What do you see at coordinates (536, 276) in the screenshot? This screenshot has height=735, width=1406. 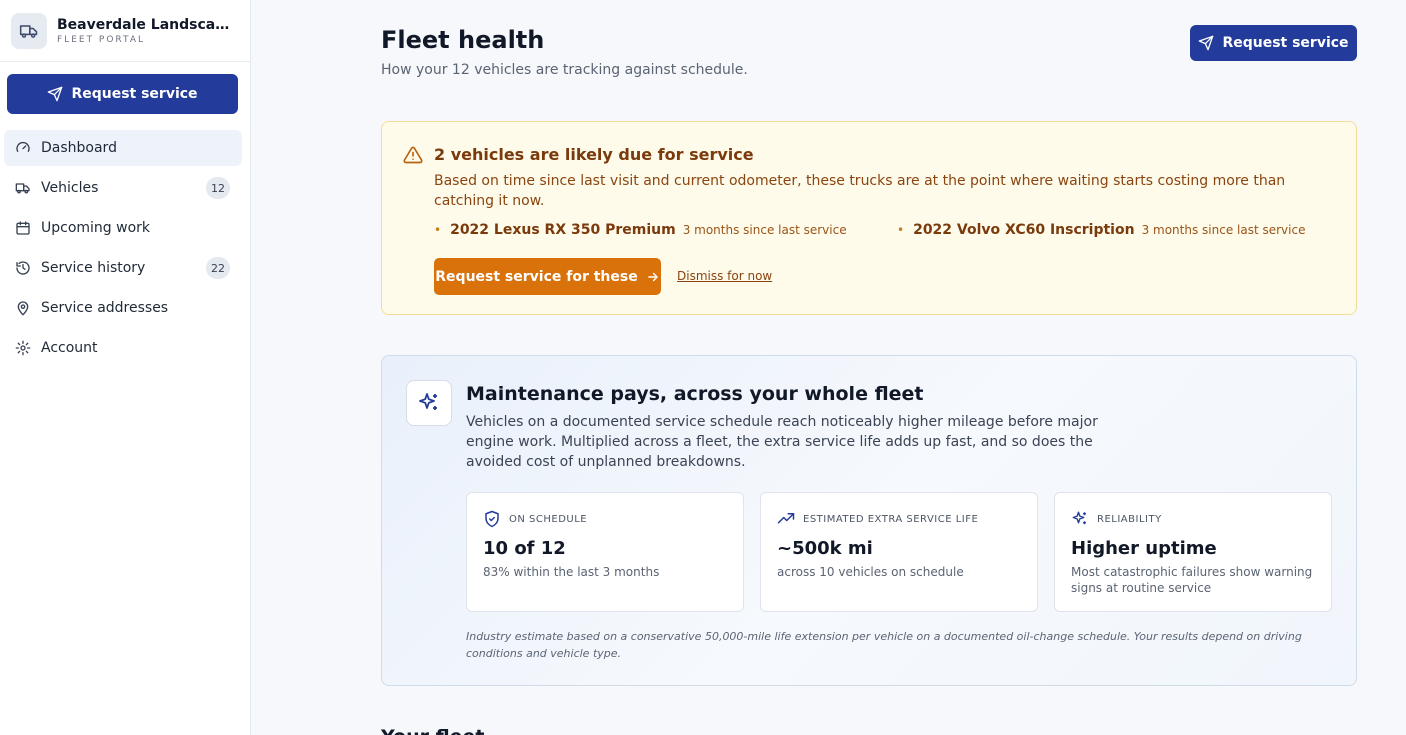 I see `request-service-for-these-label: Request service for these` at bounding box center [536, 276].